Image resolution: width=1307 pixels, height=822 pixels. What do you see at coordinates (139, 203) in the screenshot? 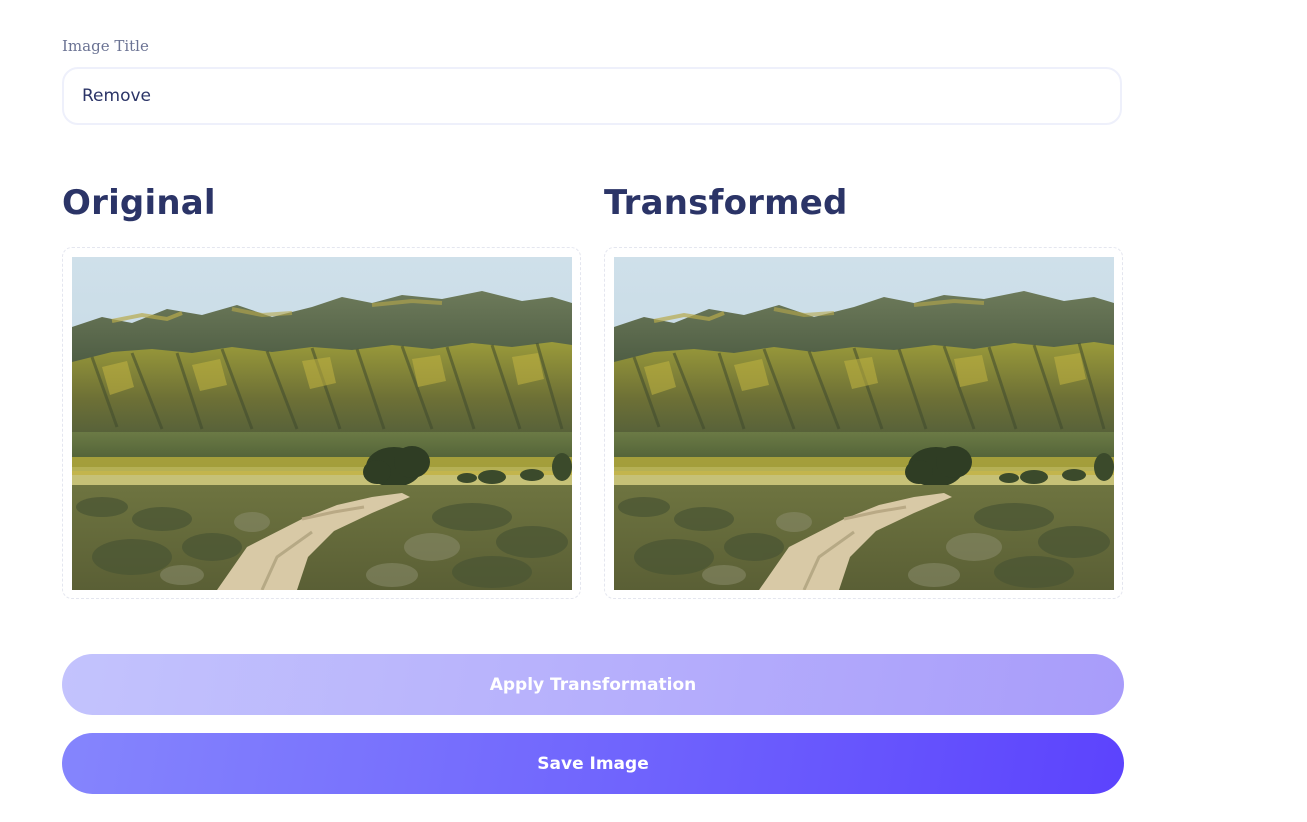
I see `original-heading: Original` at bounding box center [139, 203].